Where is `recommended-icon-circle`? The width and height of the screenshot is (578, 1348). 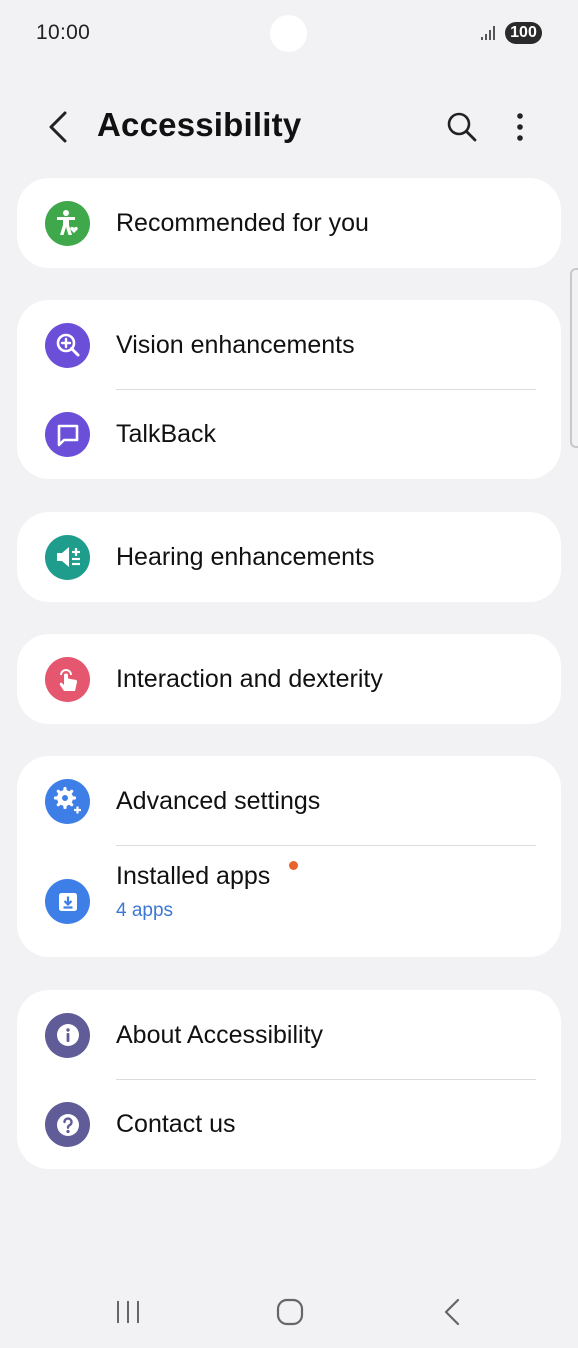
recommended-icon-circle is located at coordinates (67, 223).